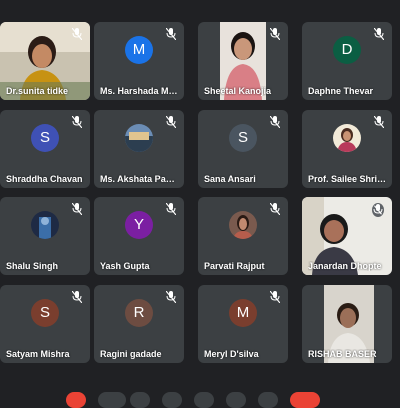 The height and width of the screenshot is (408, 400). I want to click on participant-tile: Sheetal Kanojia, so click(243, 61).